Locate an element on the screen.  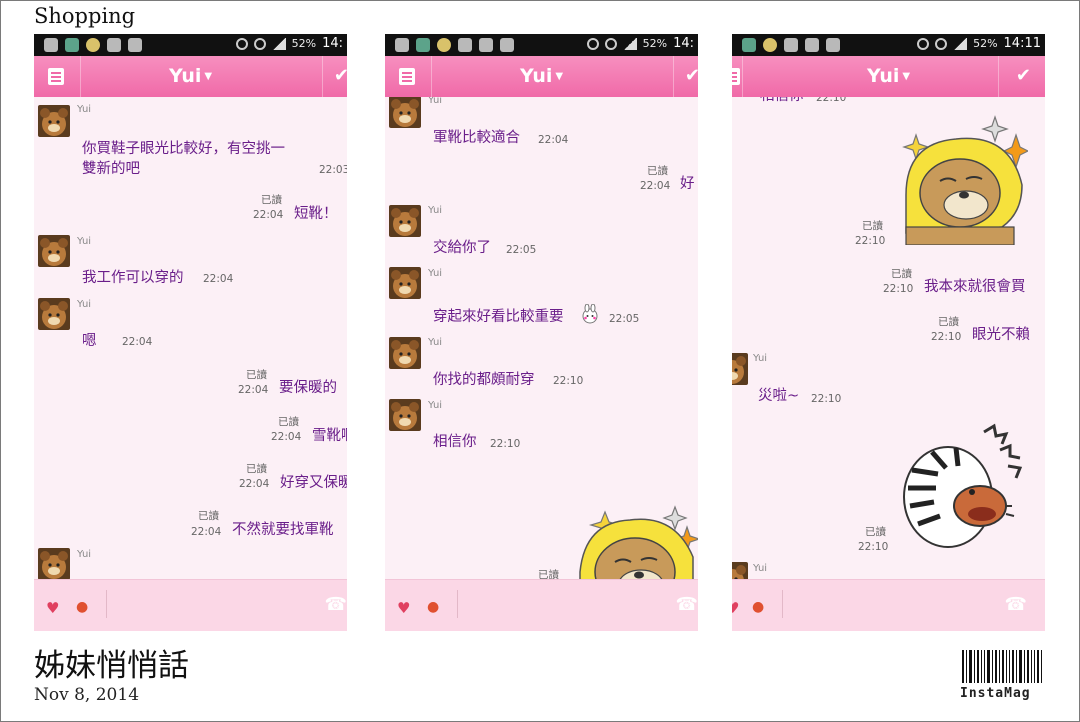
status-bar: 52% 14:11 is located at coordinates (888, 45).